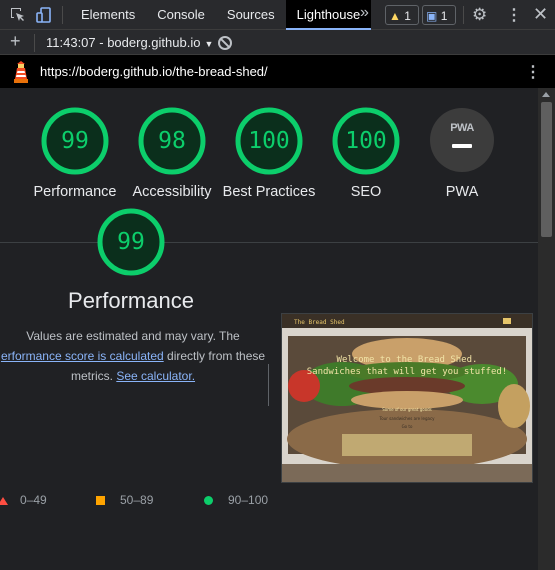  Describe the element at coordinates (407, 426) in the screenshot. I see `screenshot-box-button: Go to` at that location.